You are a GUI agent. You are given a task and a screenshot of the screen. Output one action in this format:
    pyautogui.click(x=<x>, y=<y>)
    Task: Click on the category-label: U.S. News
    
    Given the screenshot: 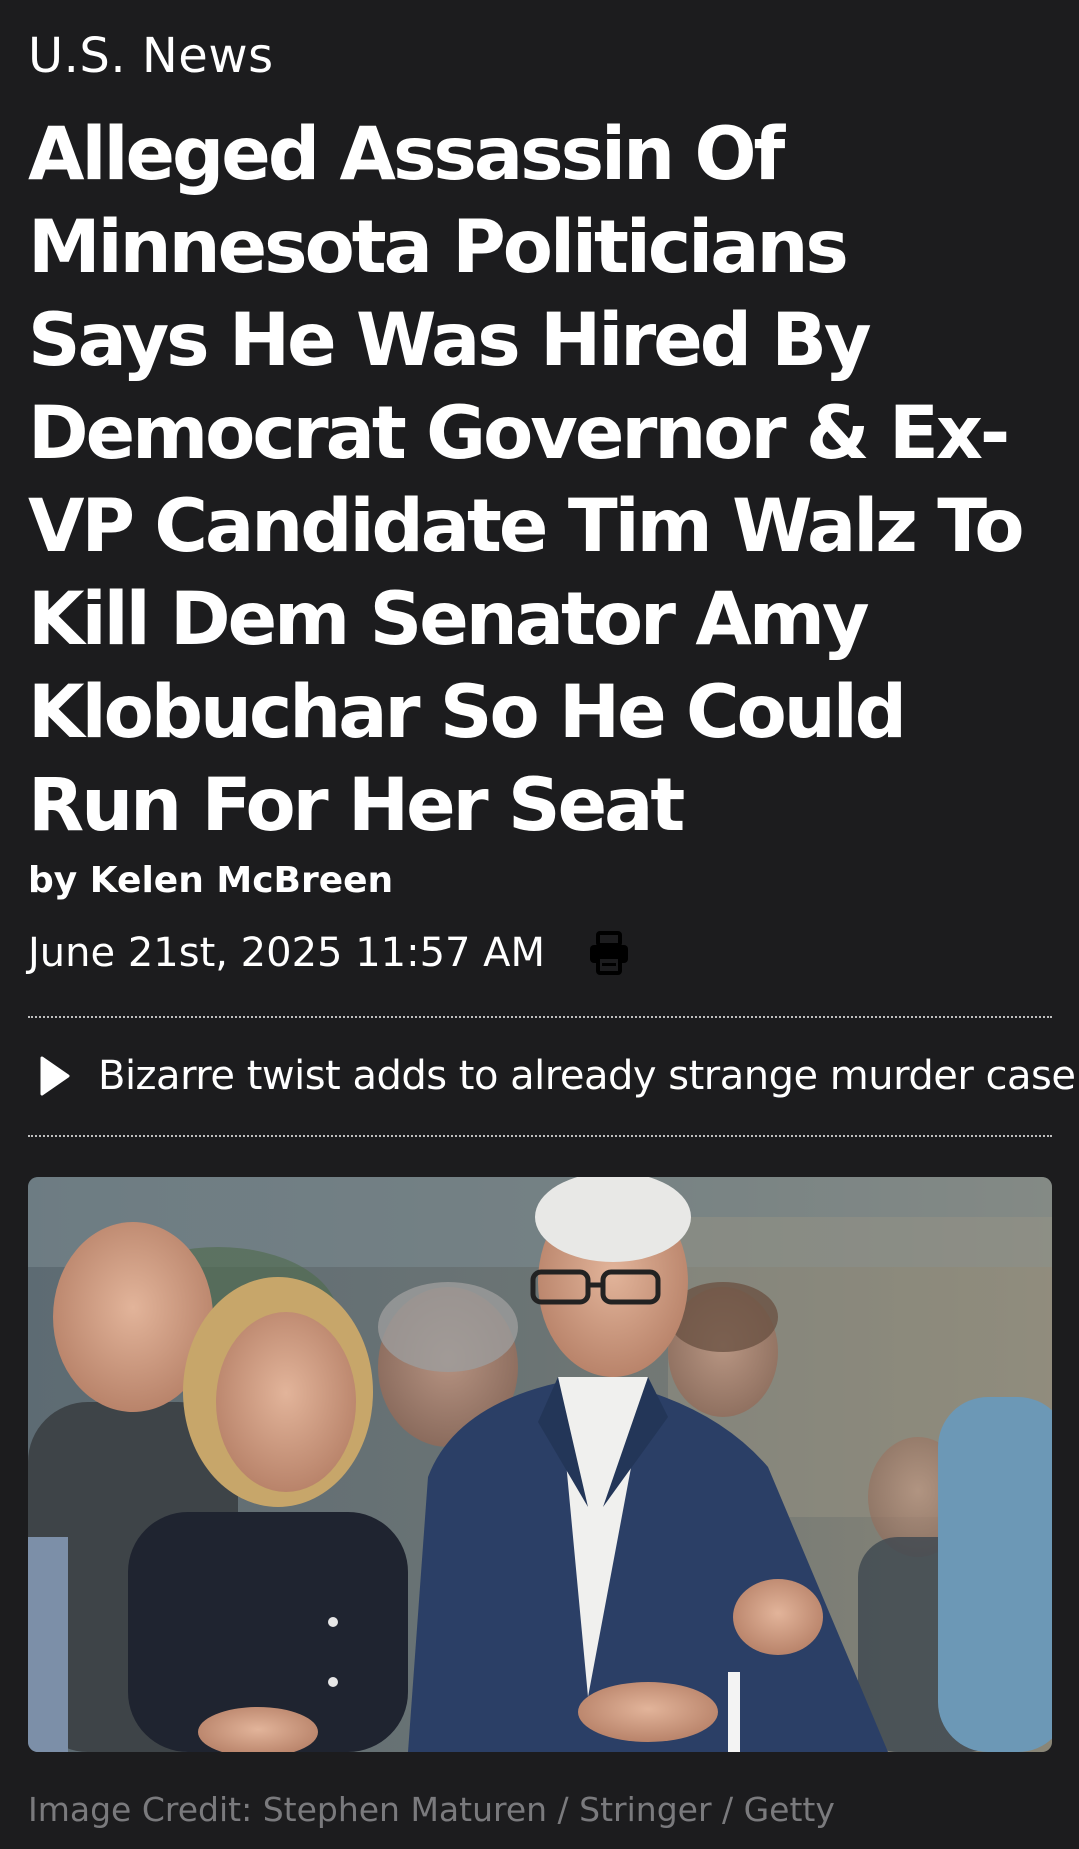 What is the action you would take?
    pyautogui.click(x=151, y=56)
    